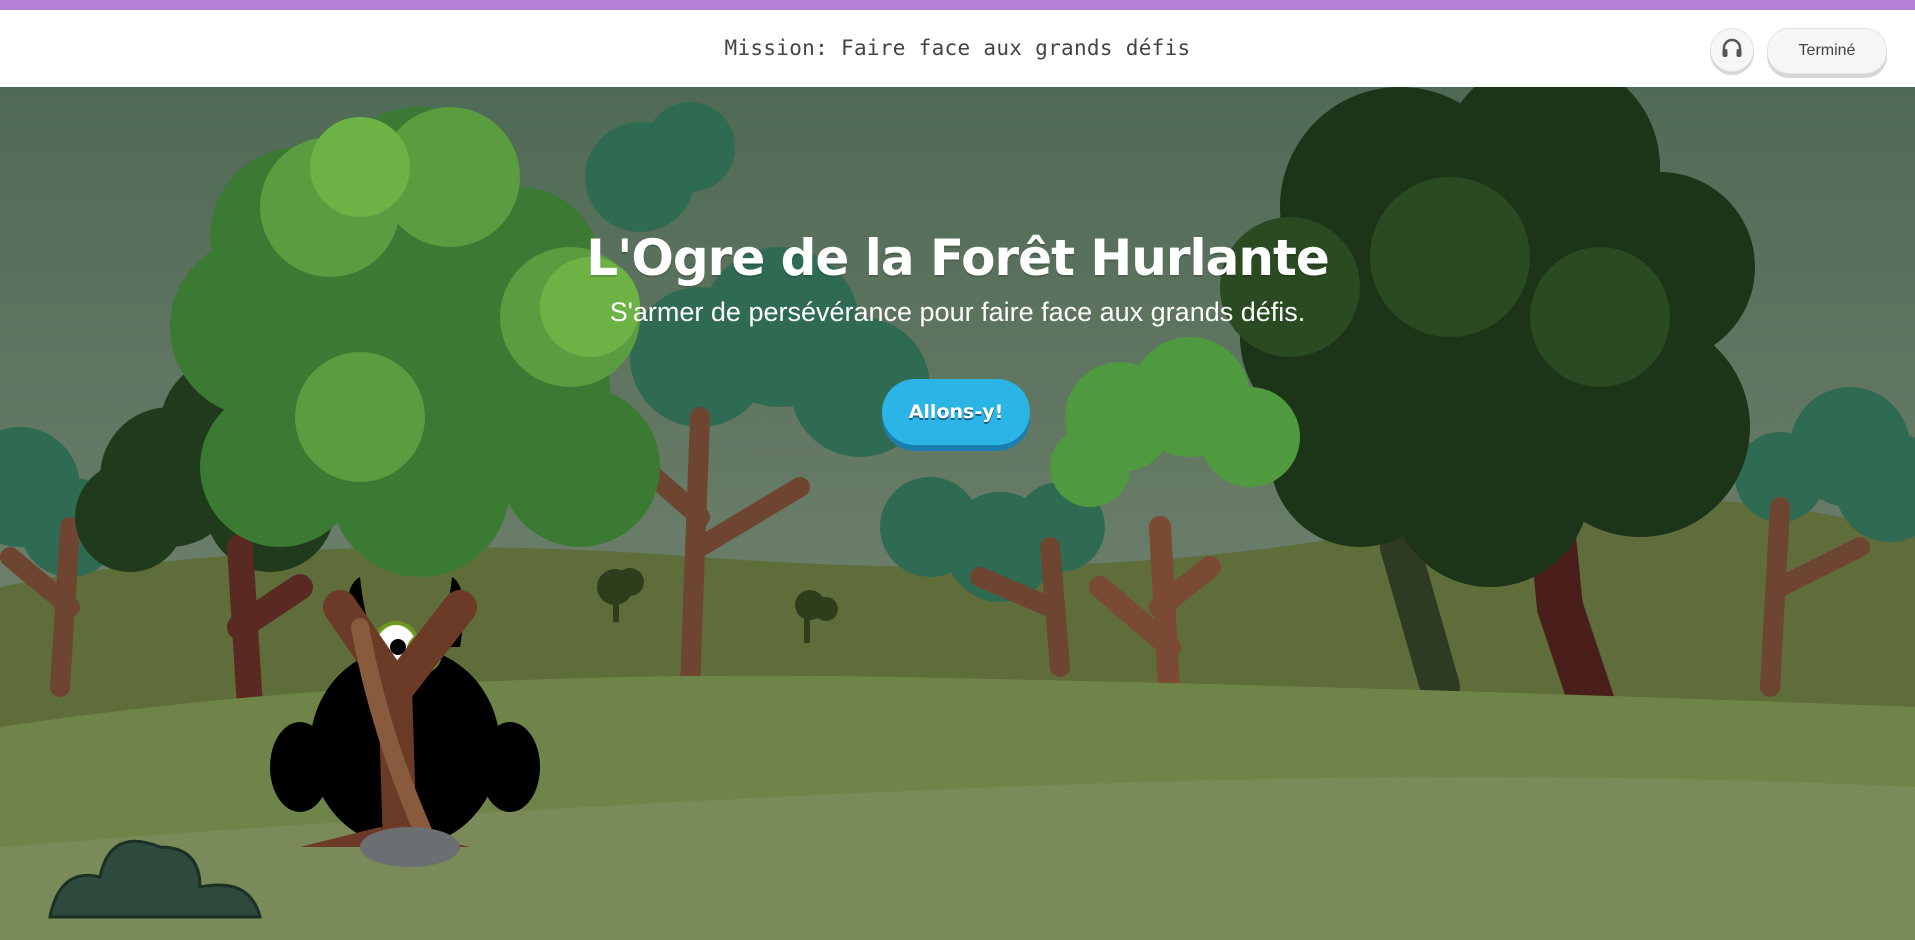 The height and width of the screenshot is (940, 1915). I want to click on hero-title: L'Ogre de la Forêt Hurlante, so click(958, 258).